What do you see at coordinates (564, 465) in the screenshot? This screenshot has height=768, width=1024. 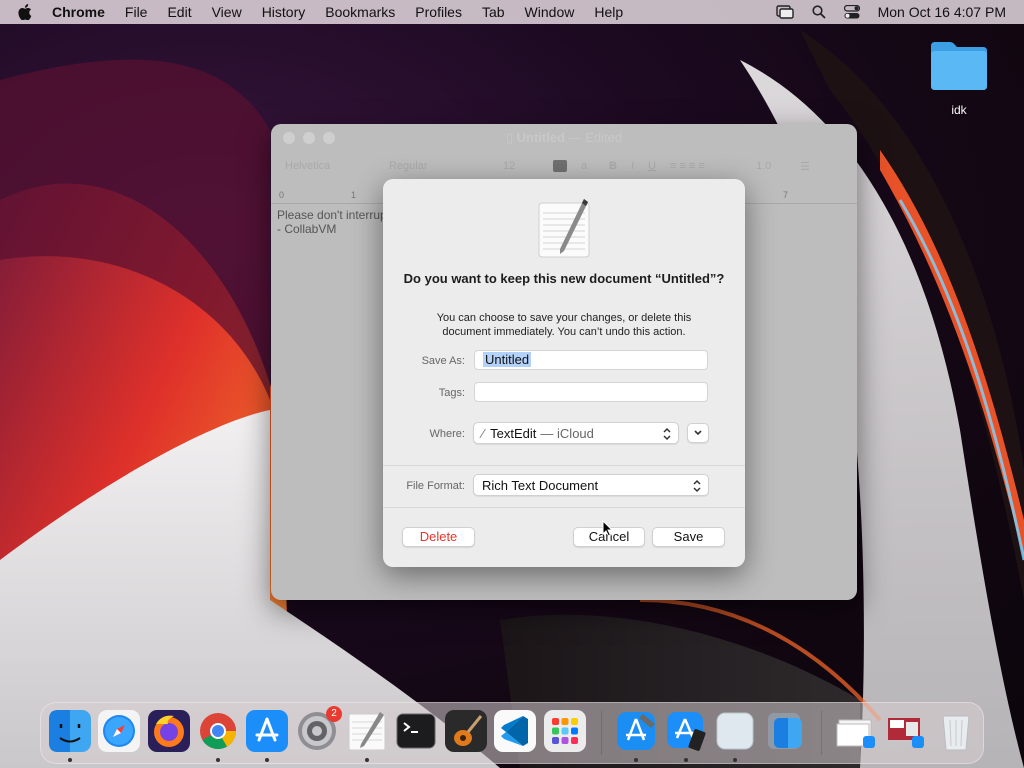 I see `dialog-divider` at bounding box center [564, 465].